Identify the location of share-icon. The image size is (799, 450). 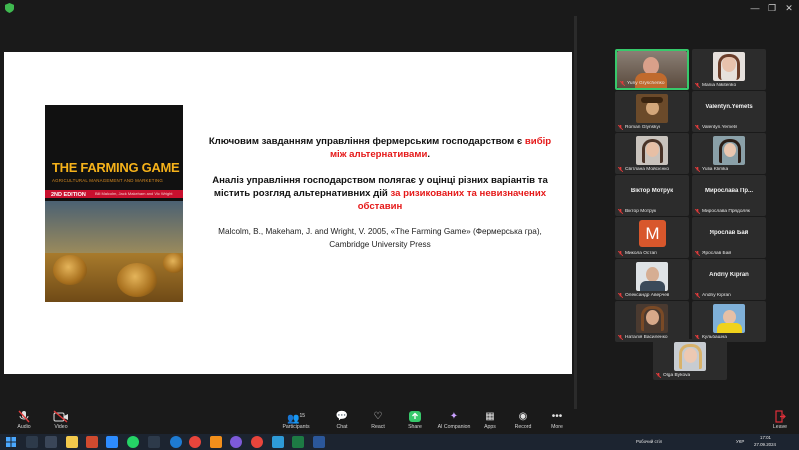
(415, 416).